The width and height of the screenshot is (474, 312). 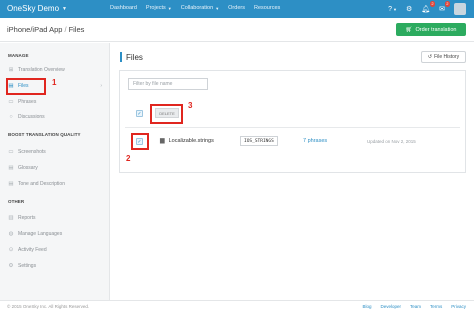 I want to click on sidebar-item-label: Settings, so click(x=27, y=266).